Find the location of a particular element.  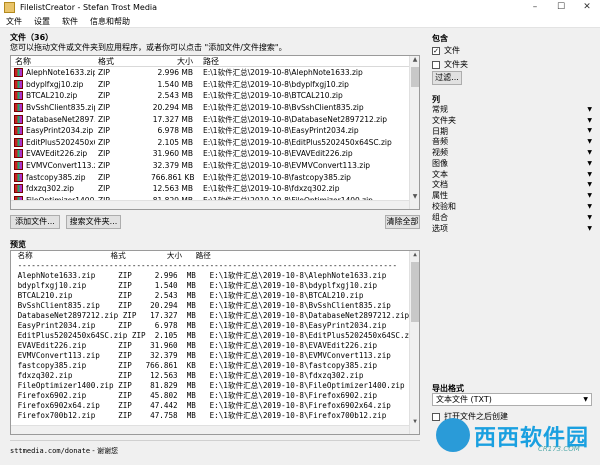

column-group-item: 文档 ▼ is located at coordinates (512, 185).